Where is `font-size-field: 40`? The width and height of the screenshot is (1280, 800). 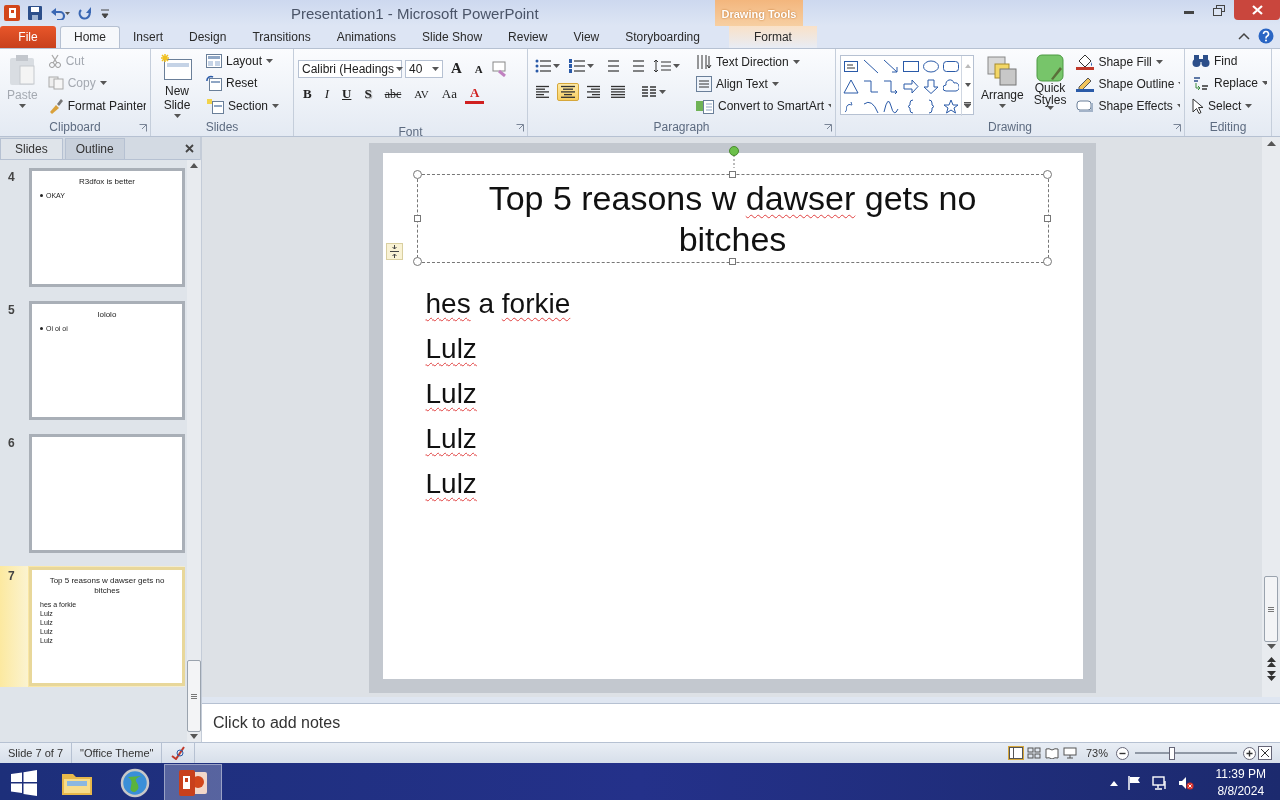
font-size-field: 40 is located at coordinates (424, 68).